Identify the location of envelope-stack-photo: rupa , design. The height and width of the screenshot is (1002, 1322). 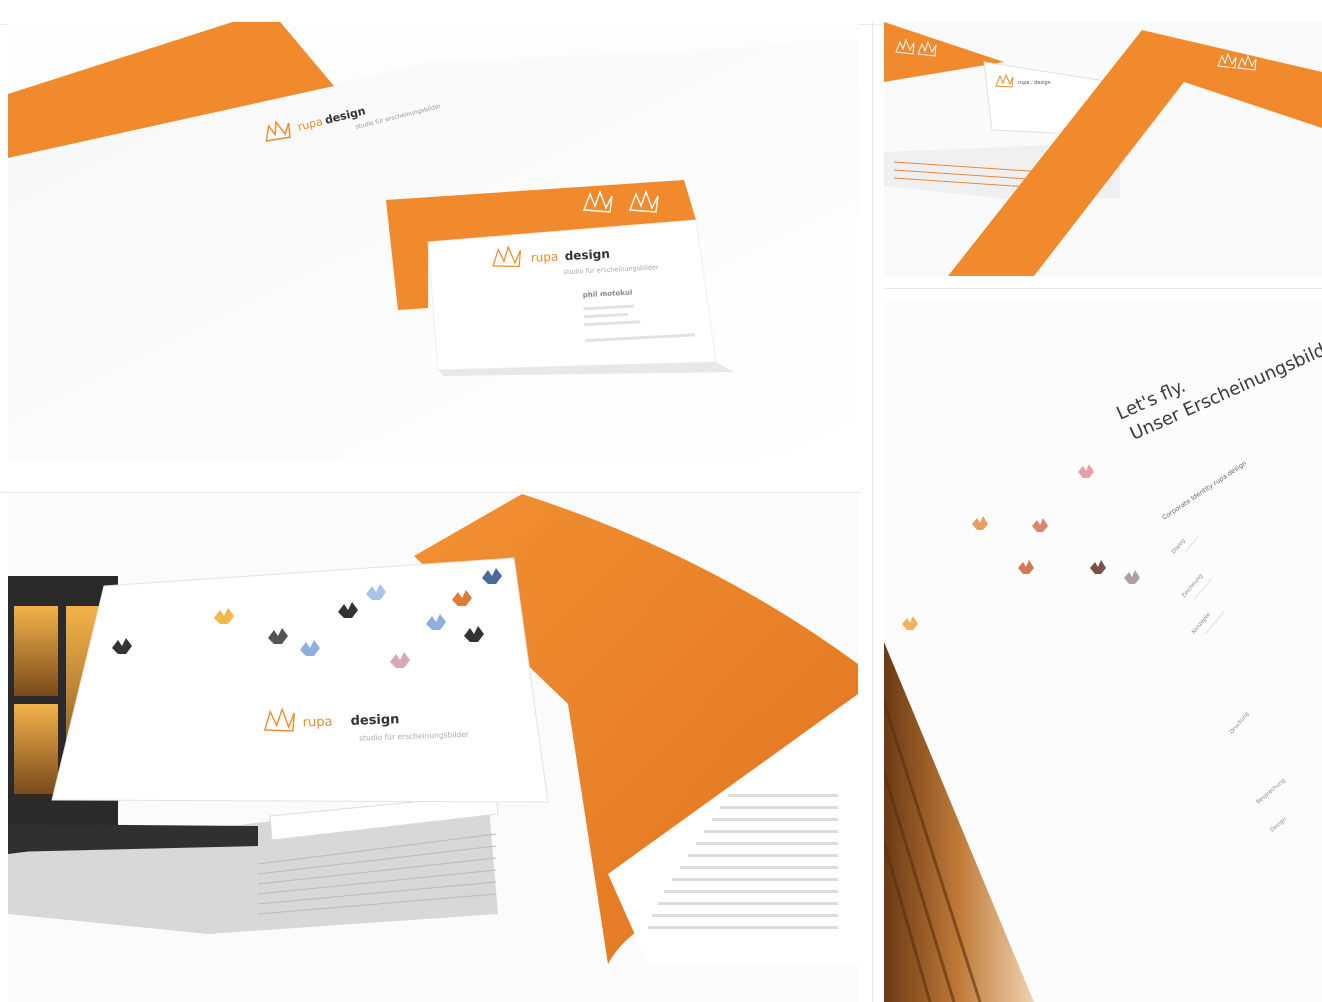
(1103, 149).